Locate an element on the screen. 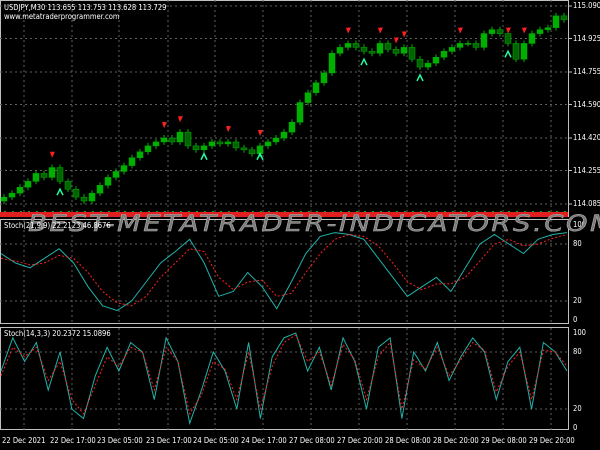 The height and width of the screenshot is (450, 600). price-tick-label: 114.420 is located at coordinates (586, 137).